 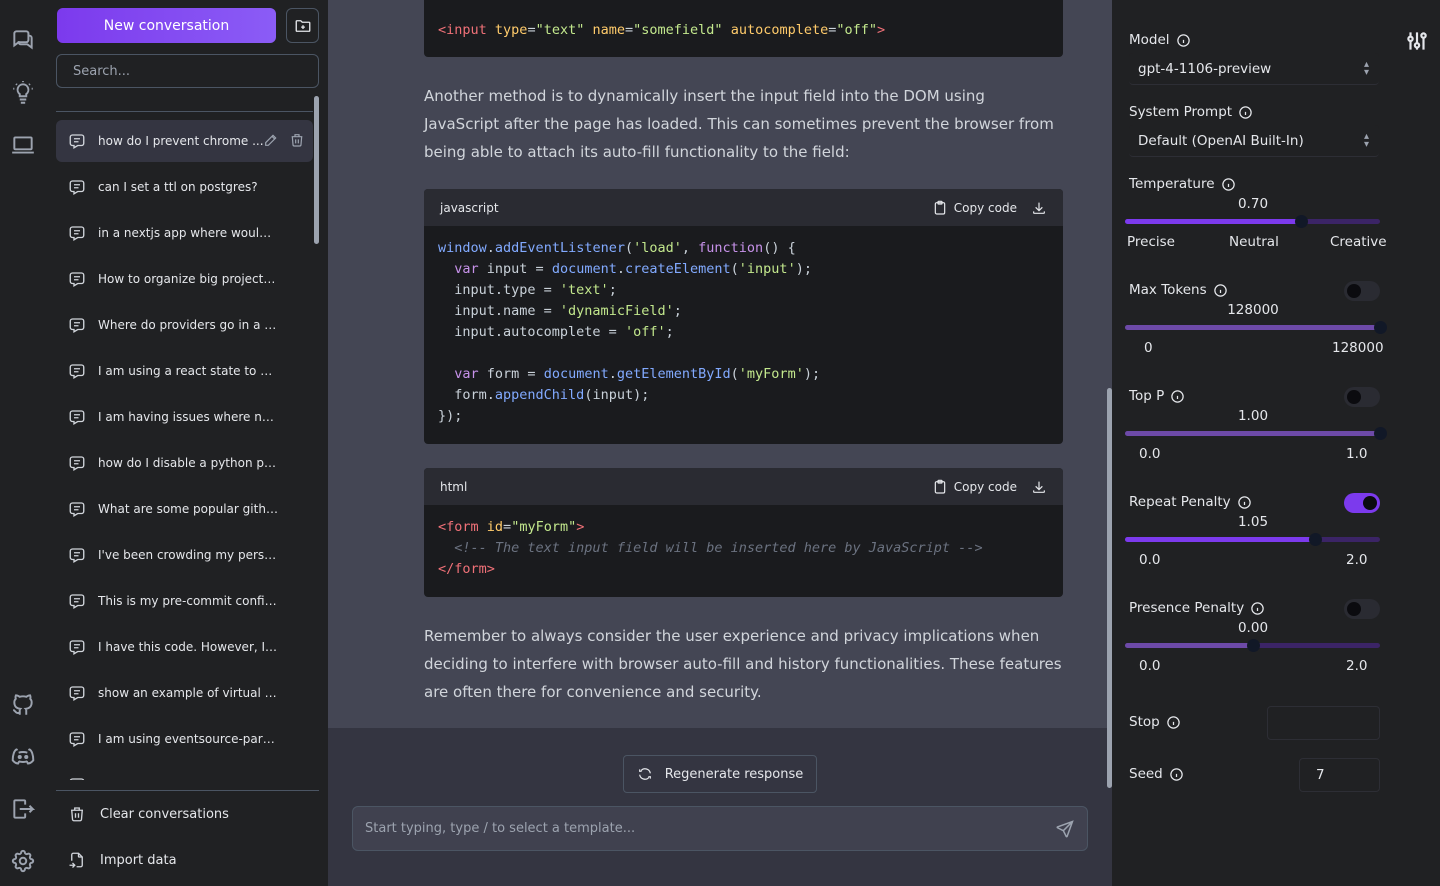 I want to click on sidebar-footer: Clear conversations Import data, so click(x=187, y=836).